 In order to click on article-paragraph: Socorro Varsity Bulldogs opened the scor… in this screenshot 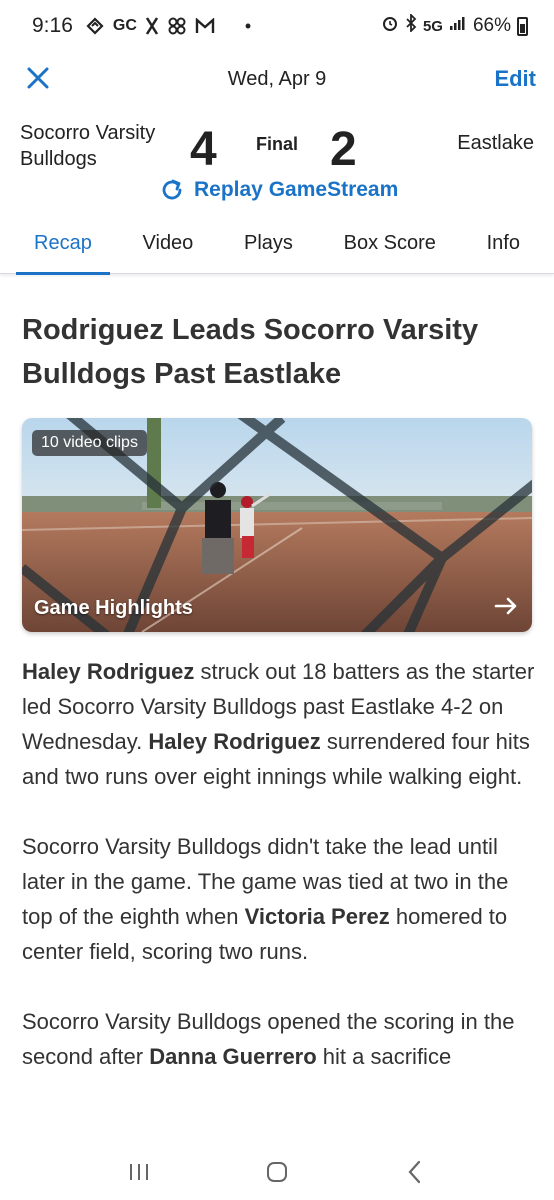, I will do `click(268, 1039)`.